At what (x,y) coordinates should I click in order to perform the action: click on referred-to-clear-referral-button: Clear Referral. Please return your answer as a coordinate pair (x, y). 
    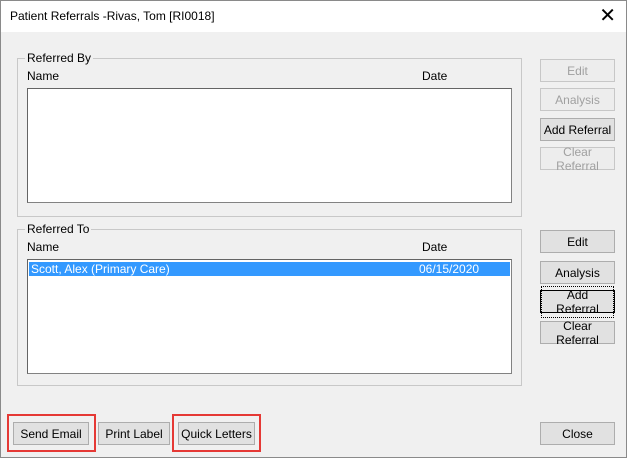
    Looking at the image, I should click on (577, 333).